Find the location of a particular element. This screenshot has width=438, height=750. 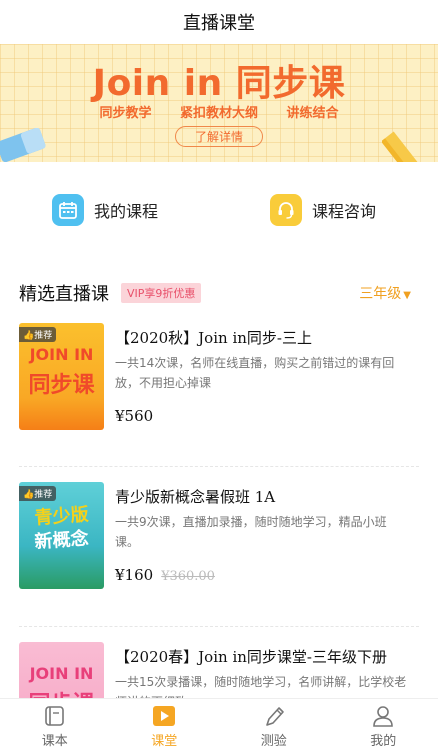

banner-features: 同步教学 紧扣教材大纲 讲练结合 is located at coordinates (219, 111).